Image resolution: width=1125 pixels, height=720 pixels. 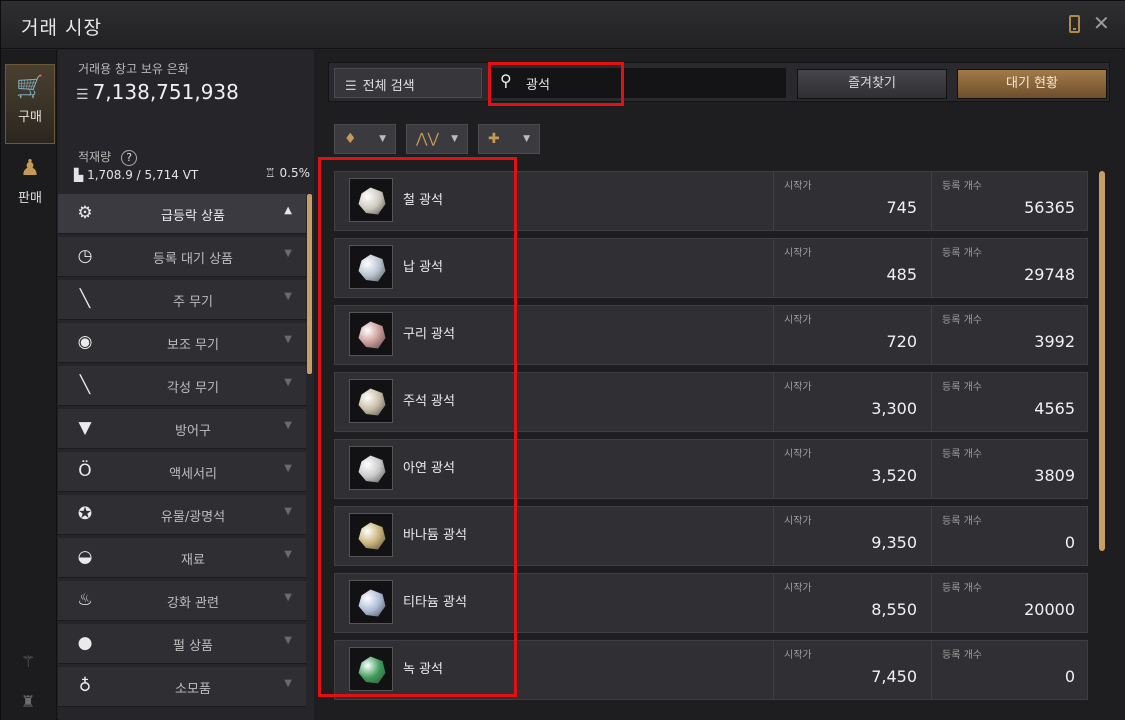 I want to click on weight-value: 1,708.9 / 5,714 VT, so click(x=143, y=175).